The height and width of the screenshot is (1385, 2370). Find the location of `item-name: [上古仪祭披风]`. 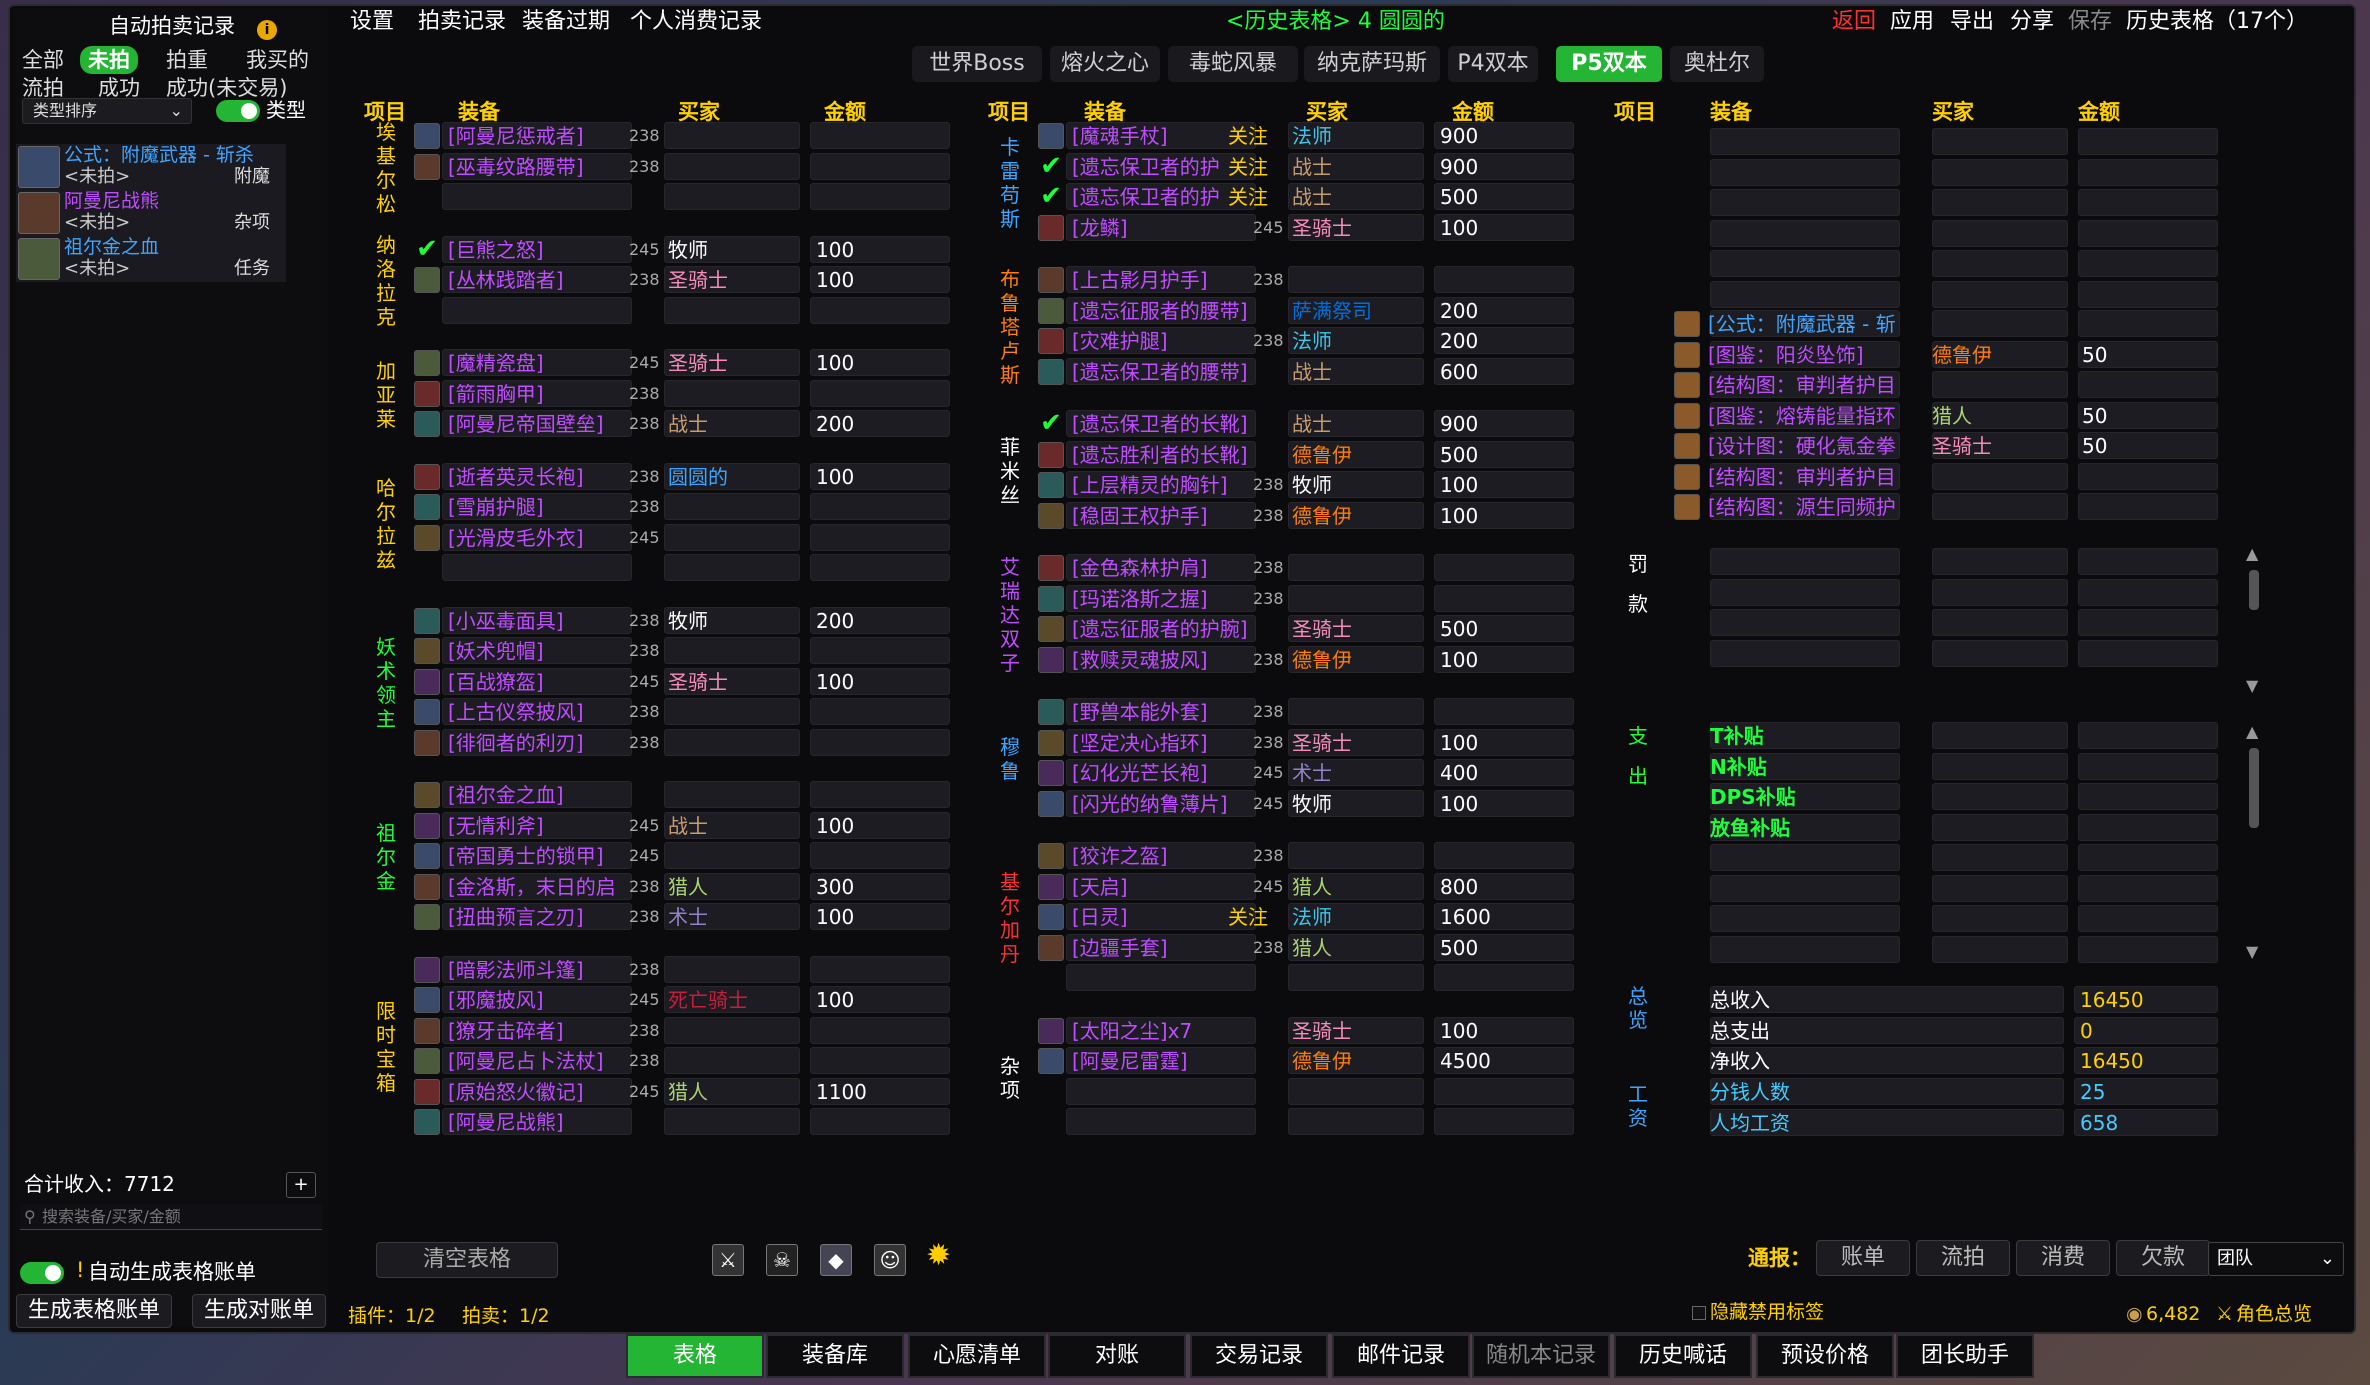

item-name: [上古仪祭披风] is located at coordinates (516, 712).